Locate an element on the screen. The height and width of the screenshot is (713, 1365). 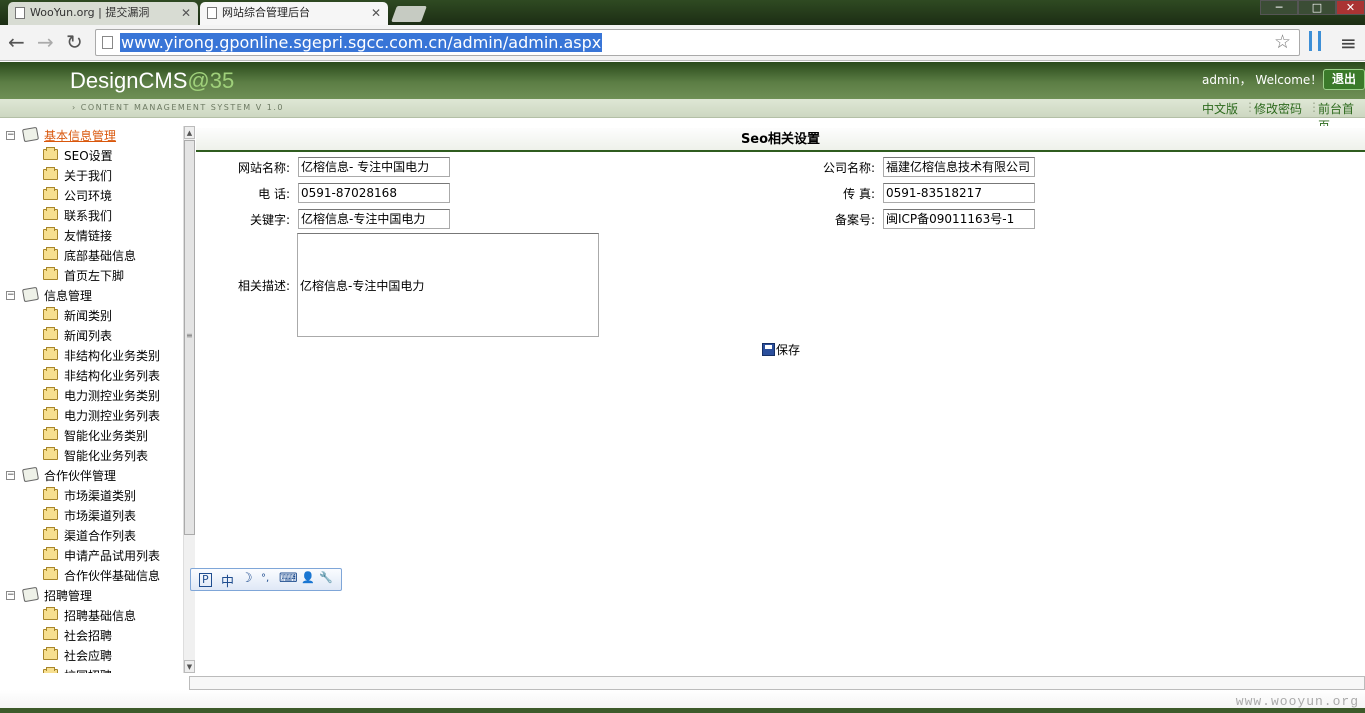
tree-item-label: 市场渠道类别 is located at coordinates (100, 496).